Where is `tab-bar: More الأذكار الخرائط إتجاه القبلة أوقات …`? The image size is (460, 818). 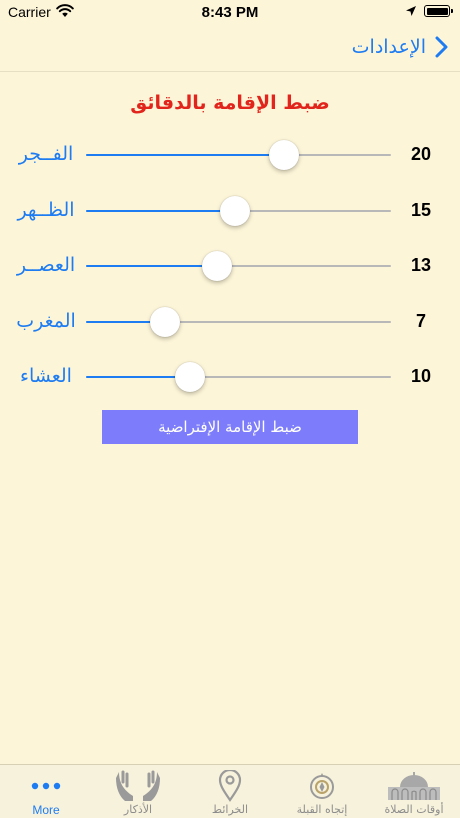
tab-bar: More الأذكار الخرائط إتجاه القبلة أوقات … is located at coordinates (230, 791).